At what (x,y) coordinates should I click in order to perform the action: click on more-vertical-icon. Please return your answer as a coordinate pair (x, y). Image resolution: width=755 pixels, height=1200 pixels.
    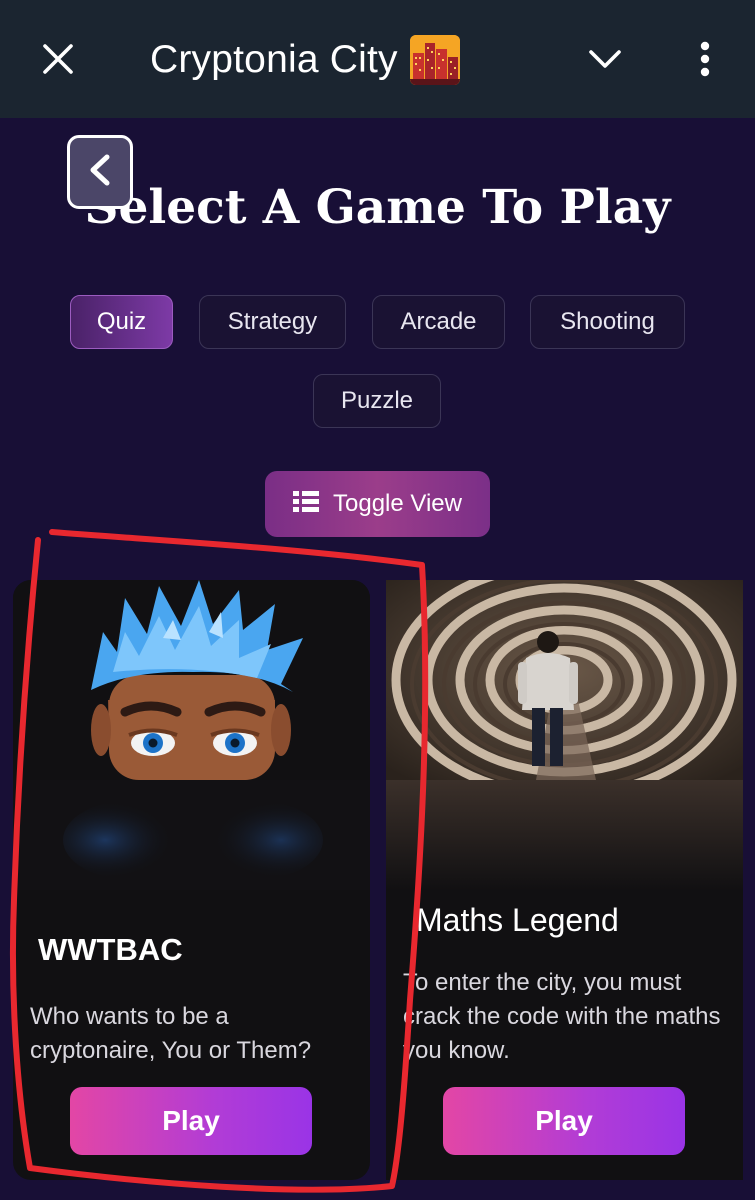
    Looking at the image, I should click on (705, 61).